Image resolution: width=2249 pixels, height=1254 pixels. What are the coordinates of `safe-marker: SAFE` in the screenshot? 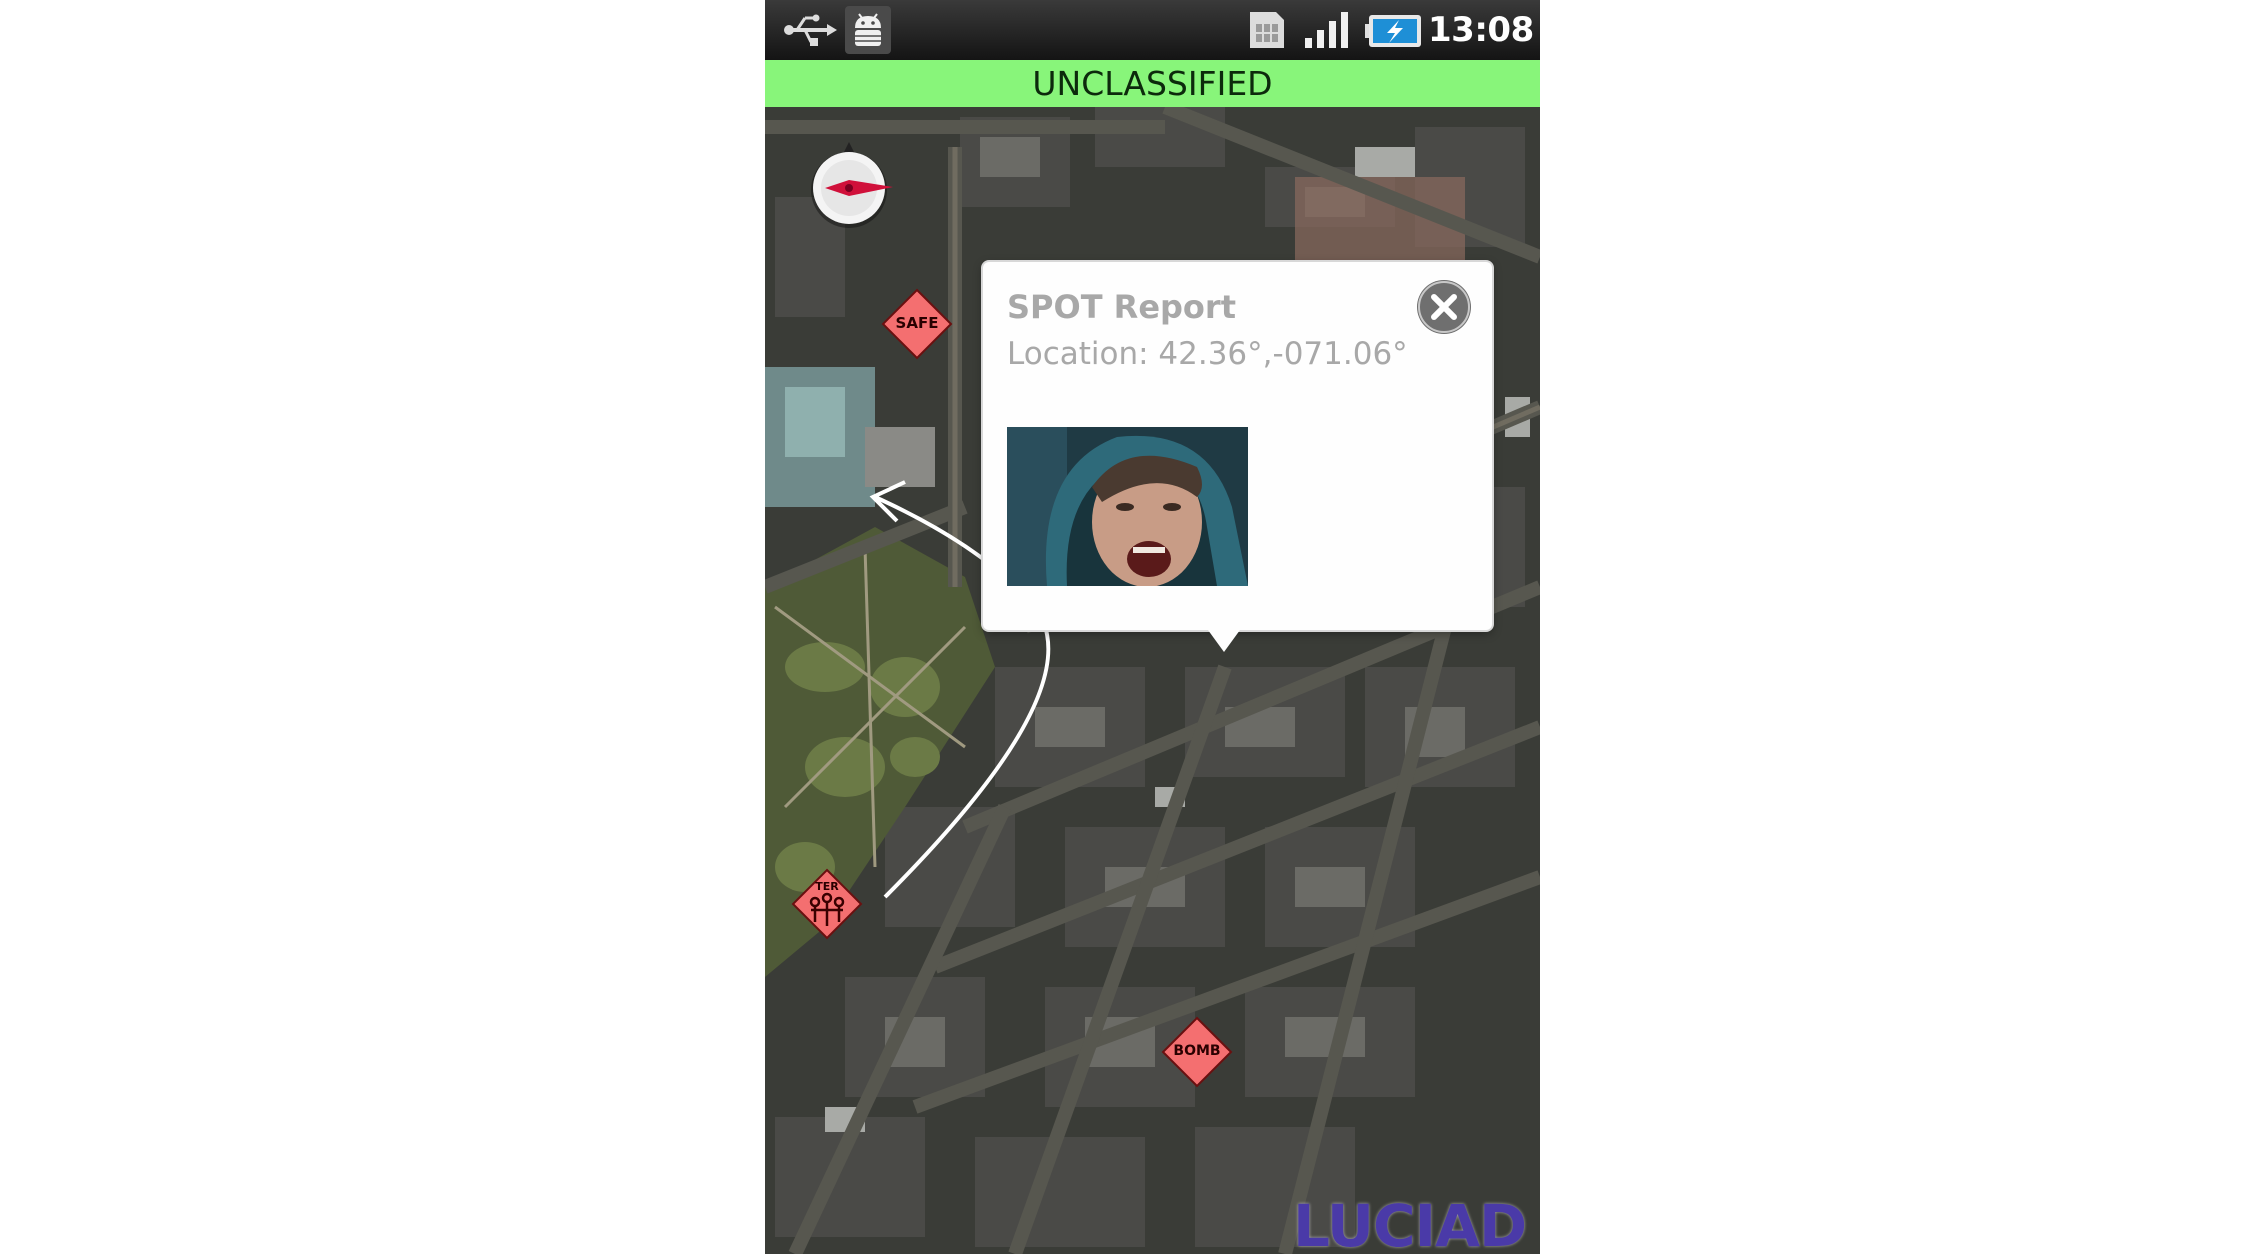 It's located at (917, 324).